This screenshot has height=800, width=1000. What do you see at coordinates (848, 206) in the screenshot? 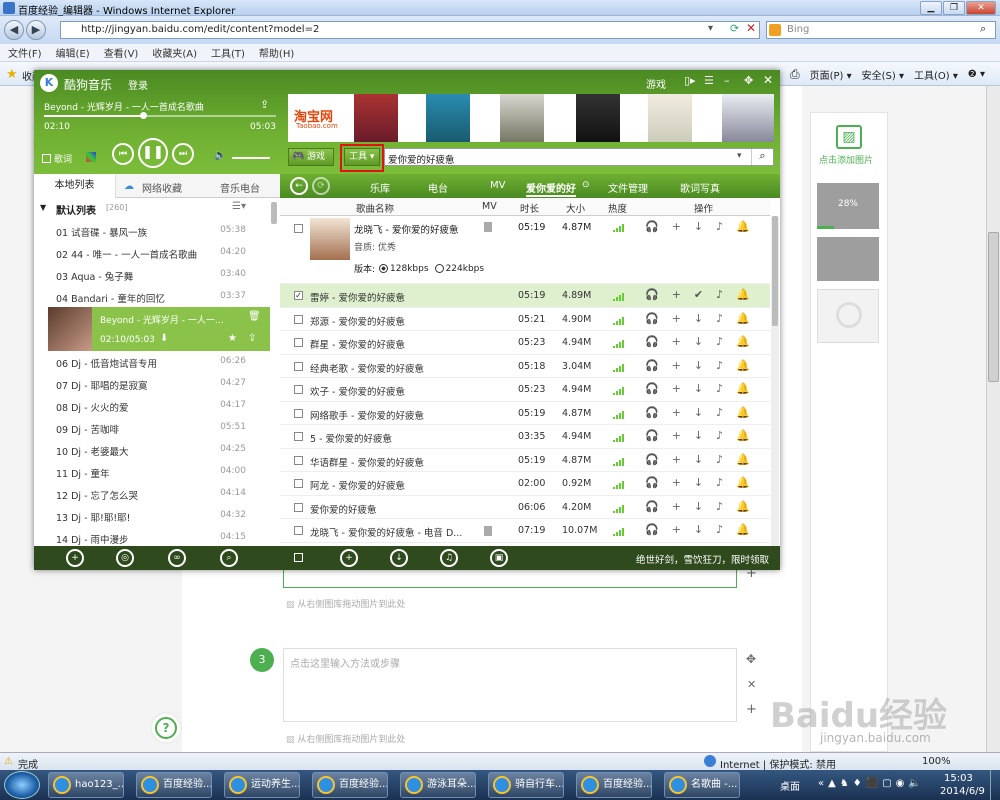
I see `upload-thumbnail: 28%` at bounding box center [848, 206].